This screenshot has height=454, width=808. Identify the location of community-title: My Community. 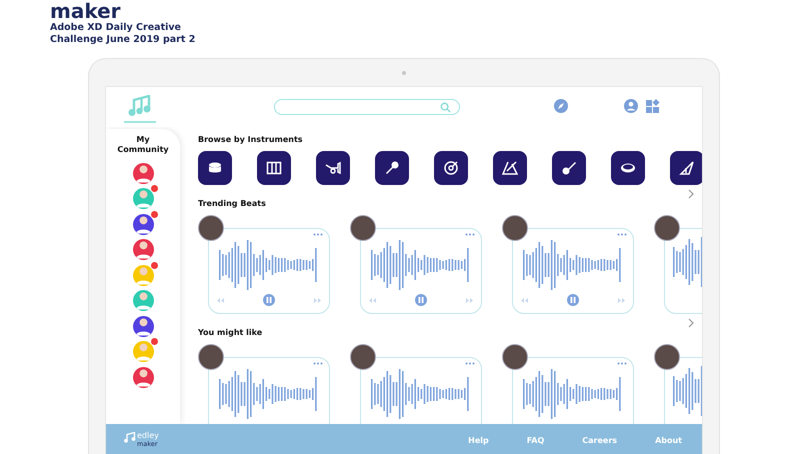
(143, 145).